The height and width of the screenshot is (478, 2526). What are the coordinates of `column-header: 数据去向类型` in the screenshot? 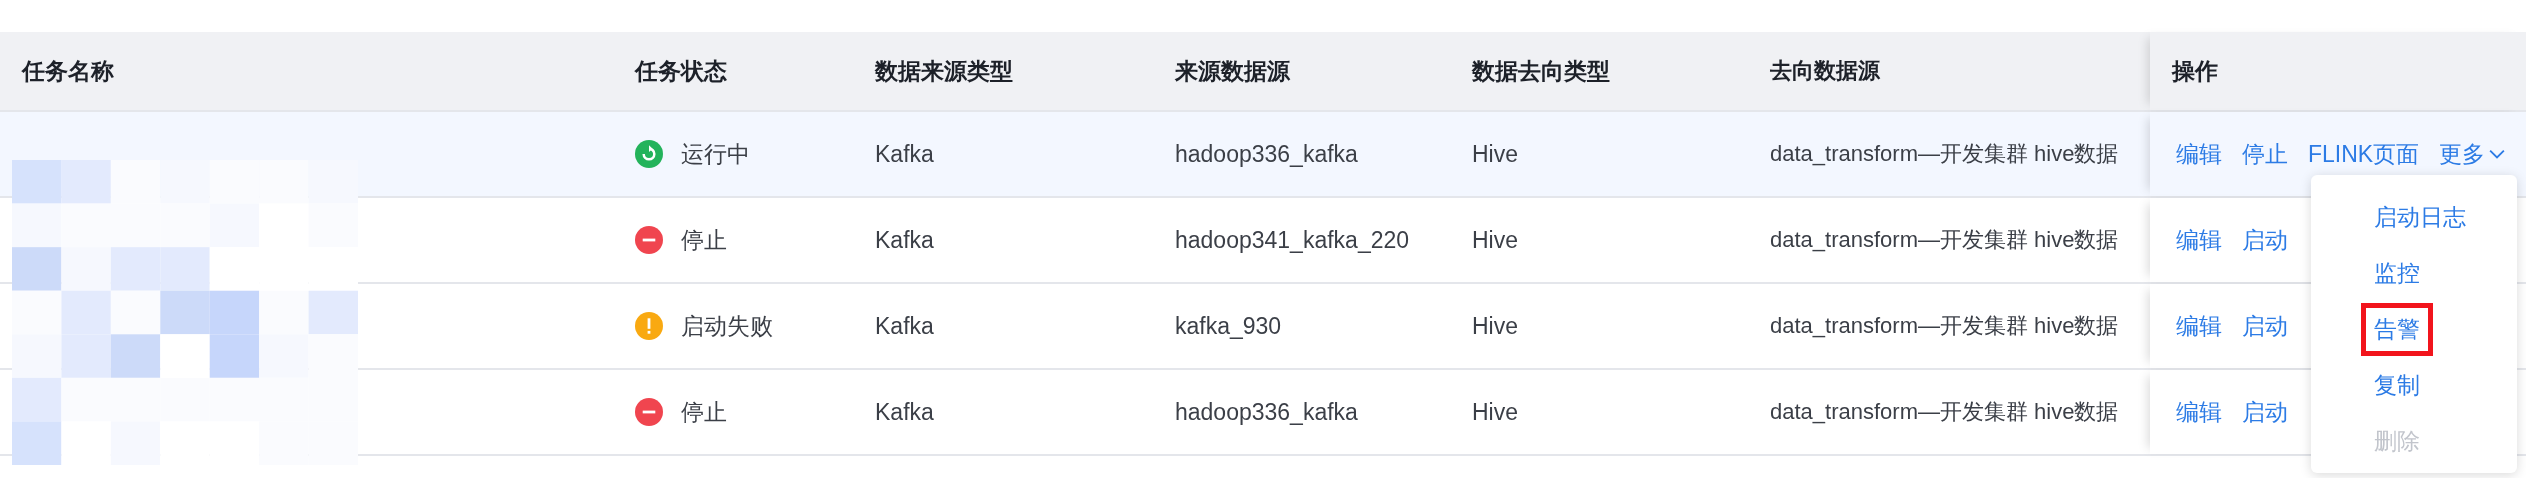 It's located at (1540, 71).